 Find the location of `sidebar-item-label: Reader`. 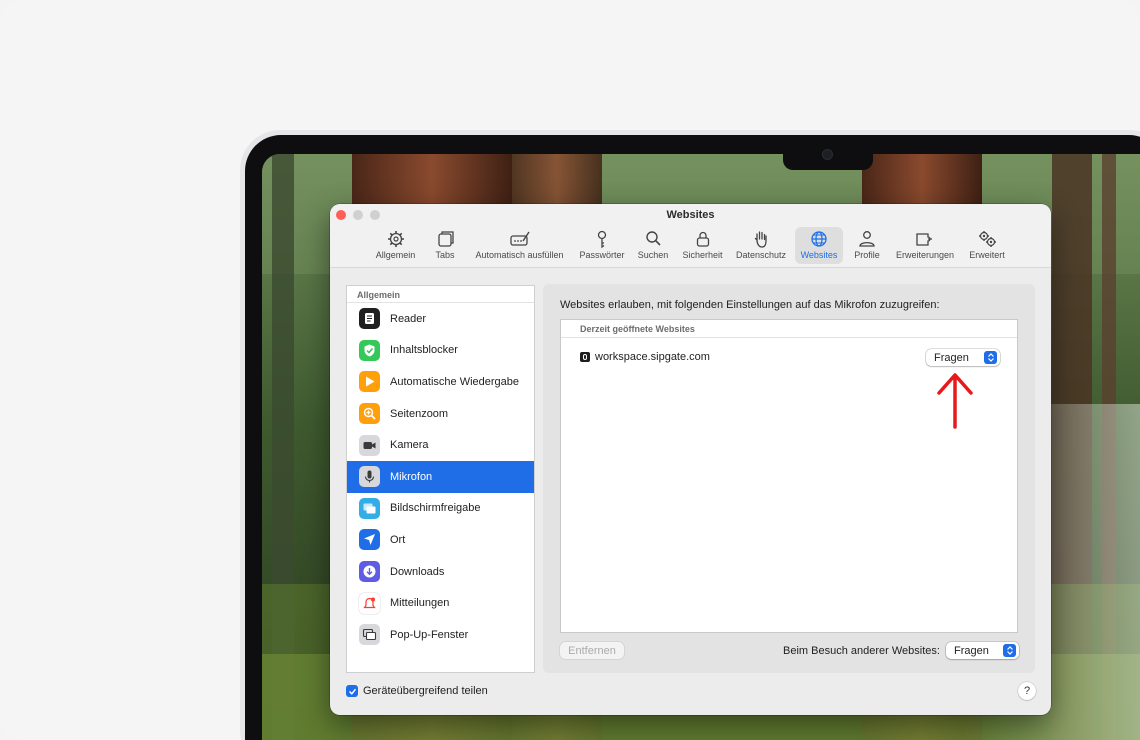

sidebar-item-label: Reader is located at coordinates (408, 318).